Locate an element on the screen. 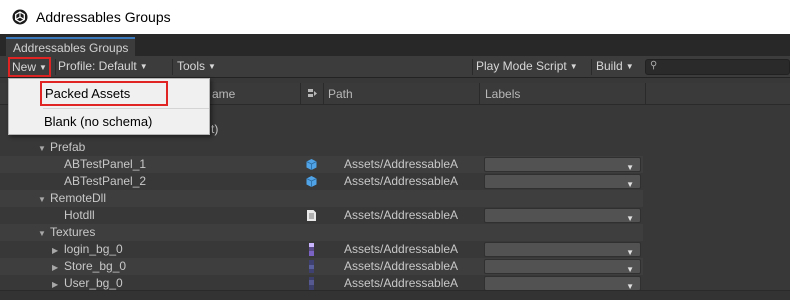 This screenshot has width=790, height=300. tree-row-entry: ABTestPanel_2 Assets/AddressableA ▼ is located at coordinates (321, 181).